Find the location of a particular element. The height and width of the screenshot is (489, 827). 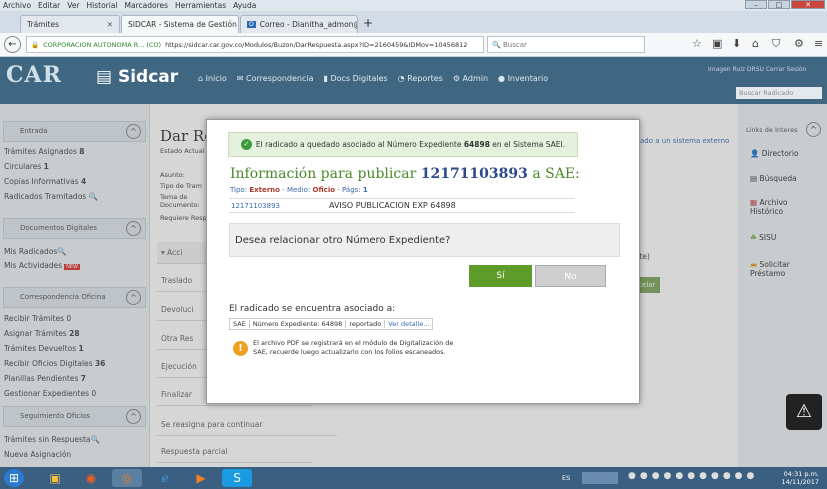

tab-sidcar: SIDCAR - Sistema de Gestión Doc✕ is located at coordinates (180, 24).